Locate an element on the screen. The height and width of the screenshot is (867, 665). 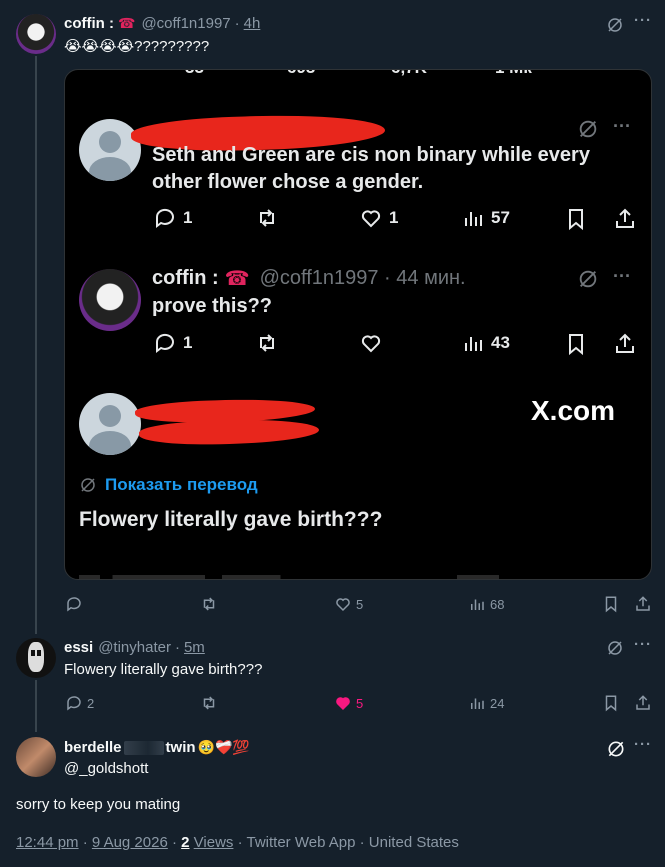
timestamp: 4h is located at coordinates (252, 23).